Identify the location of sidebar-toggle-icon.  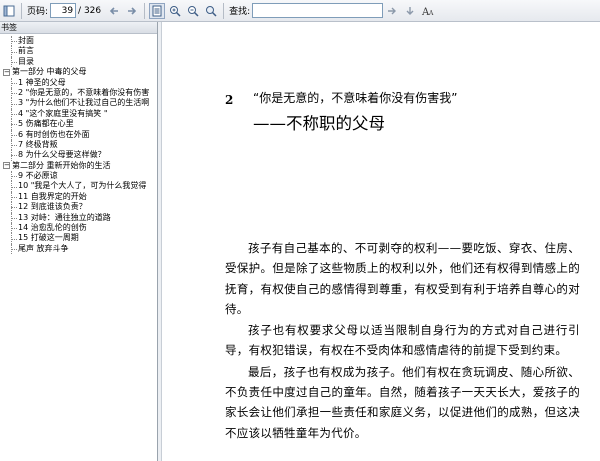
(9, 11).